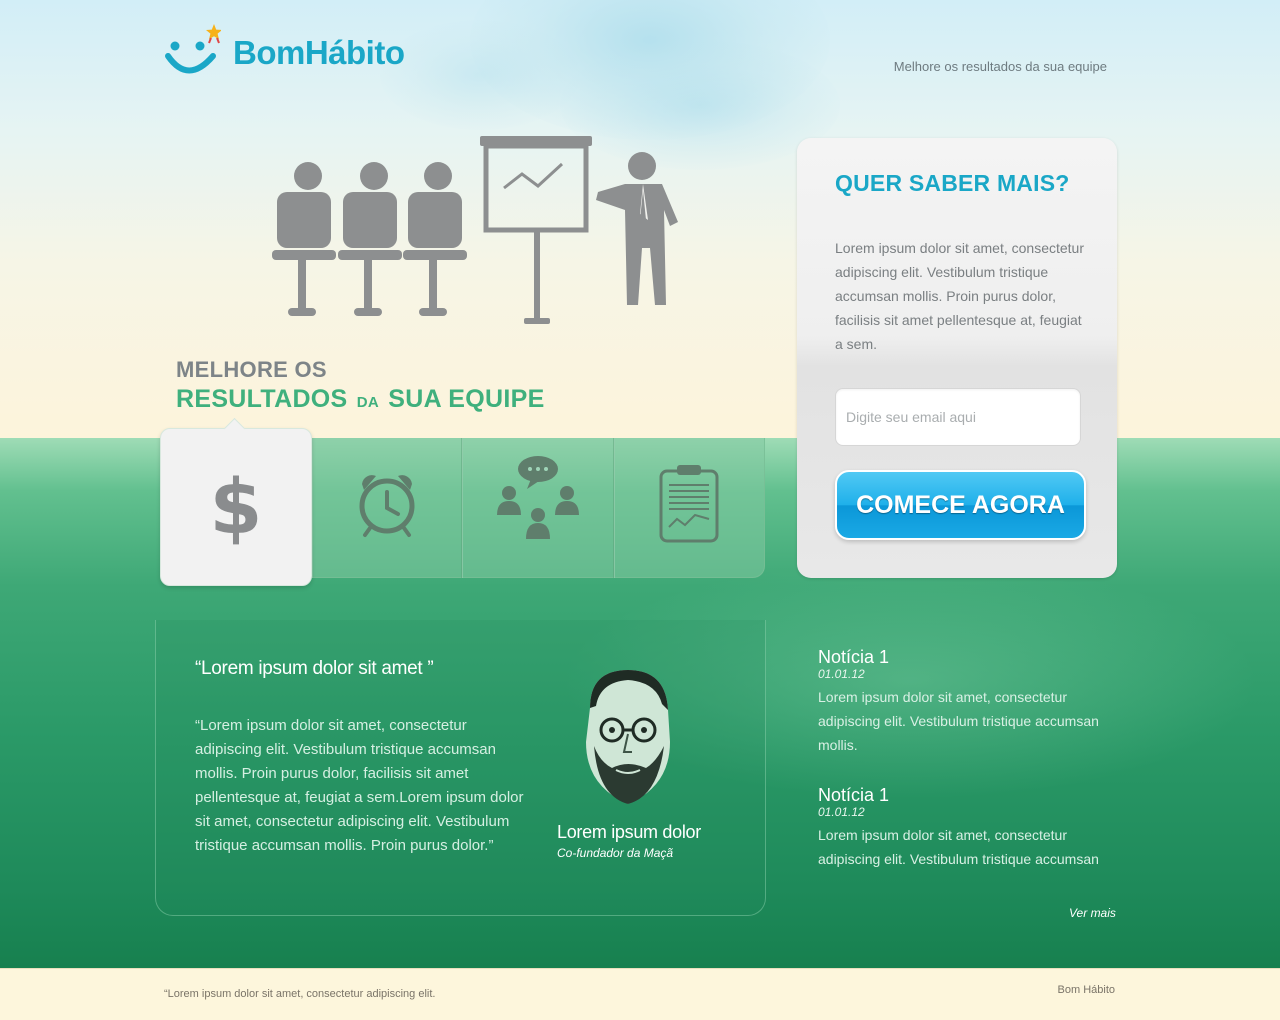 This screenshot has height=1020, width=1280. I want to click on testimonial-person-name: Lorem ipsum dolor, so click(629, 832).